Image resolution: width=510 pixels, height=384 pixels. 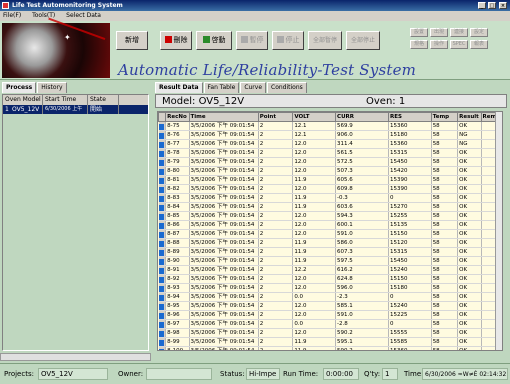 I want to click on col-start-time: Start Time, so click(x=65, y=100).